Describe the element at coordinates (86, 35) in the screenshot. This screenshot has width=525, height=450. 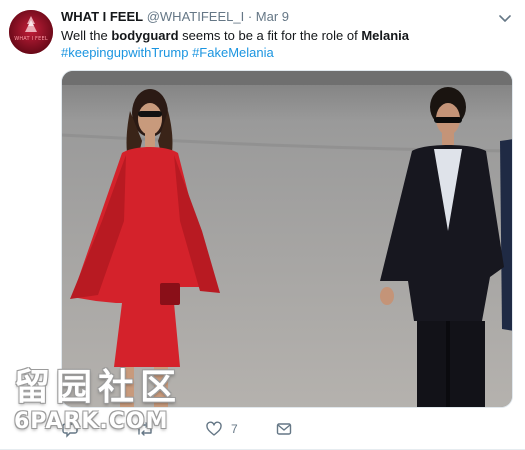
I see `tweet-text-part1: Well the` at that location.